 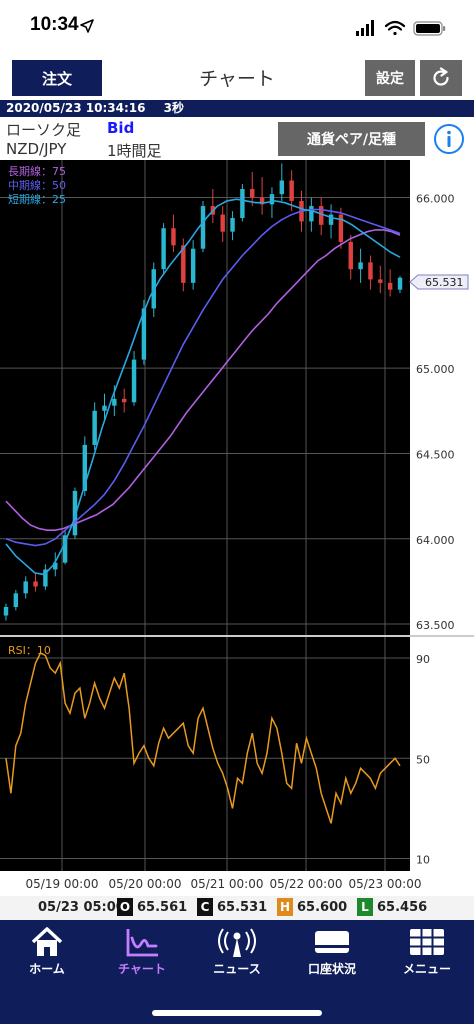 I want to click on y-tick-label: 64.500, so click(x=435, y=454).